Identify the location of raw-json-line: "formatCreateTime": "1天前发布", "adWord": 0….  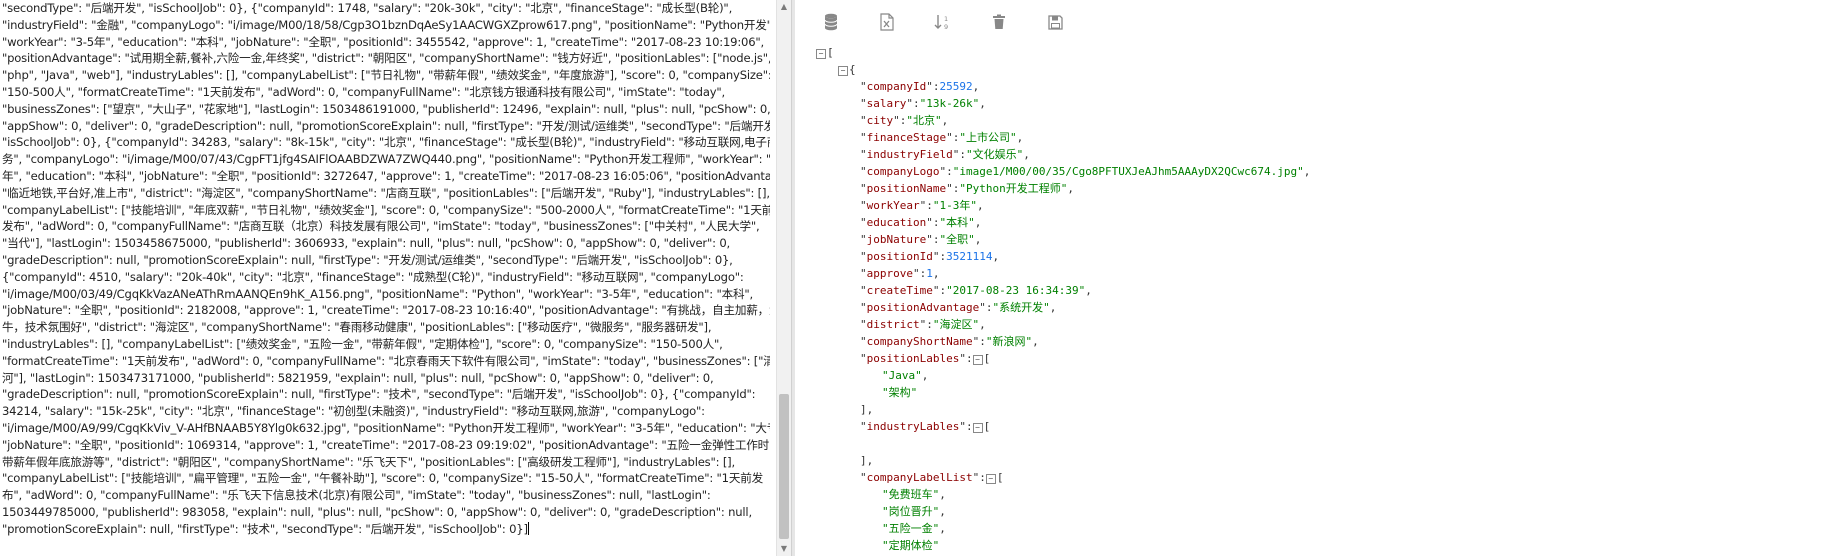
(386, 360).